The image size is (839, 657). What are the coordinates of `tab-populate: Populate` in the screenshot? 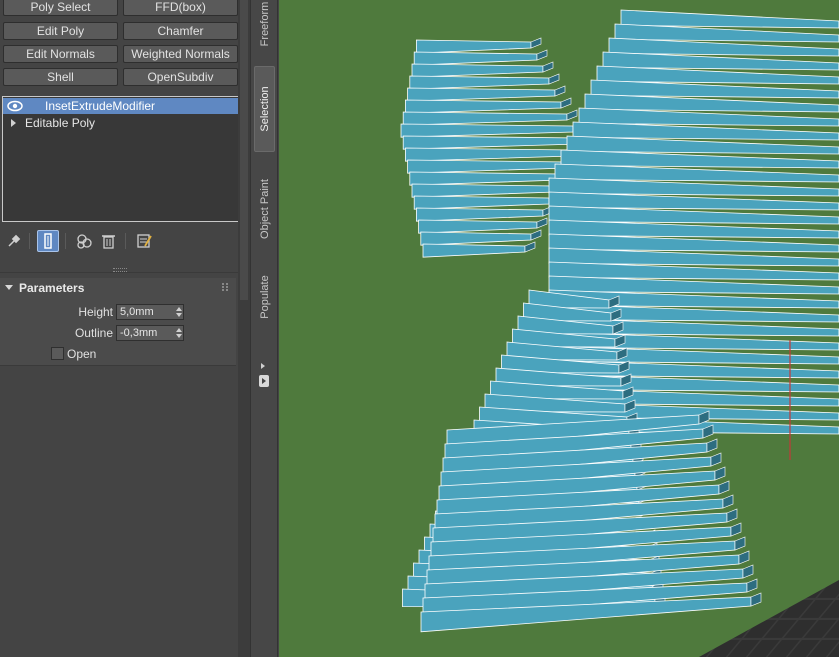 It's located at (264, 297).